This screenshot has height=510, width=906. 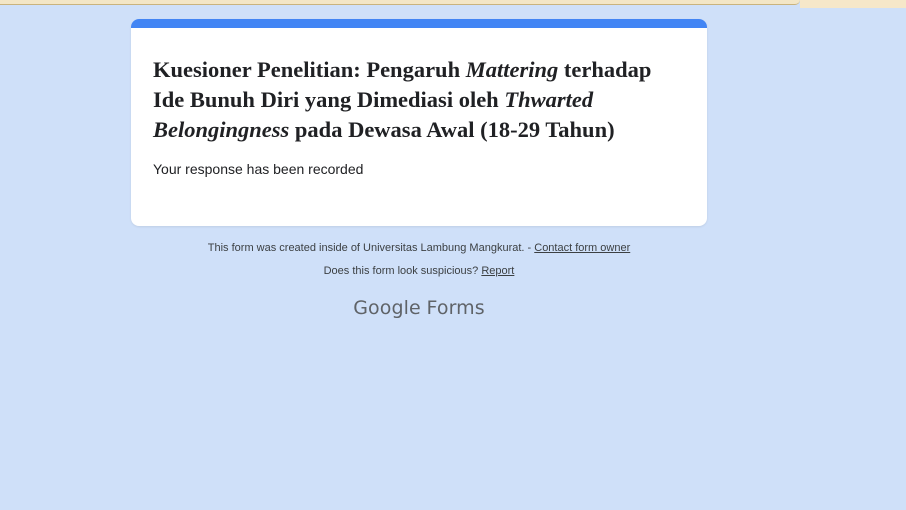 I want to click on brand-google: Google, so click(x=387, y=308).